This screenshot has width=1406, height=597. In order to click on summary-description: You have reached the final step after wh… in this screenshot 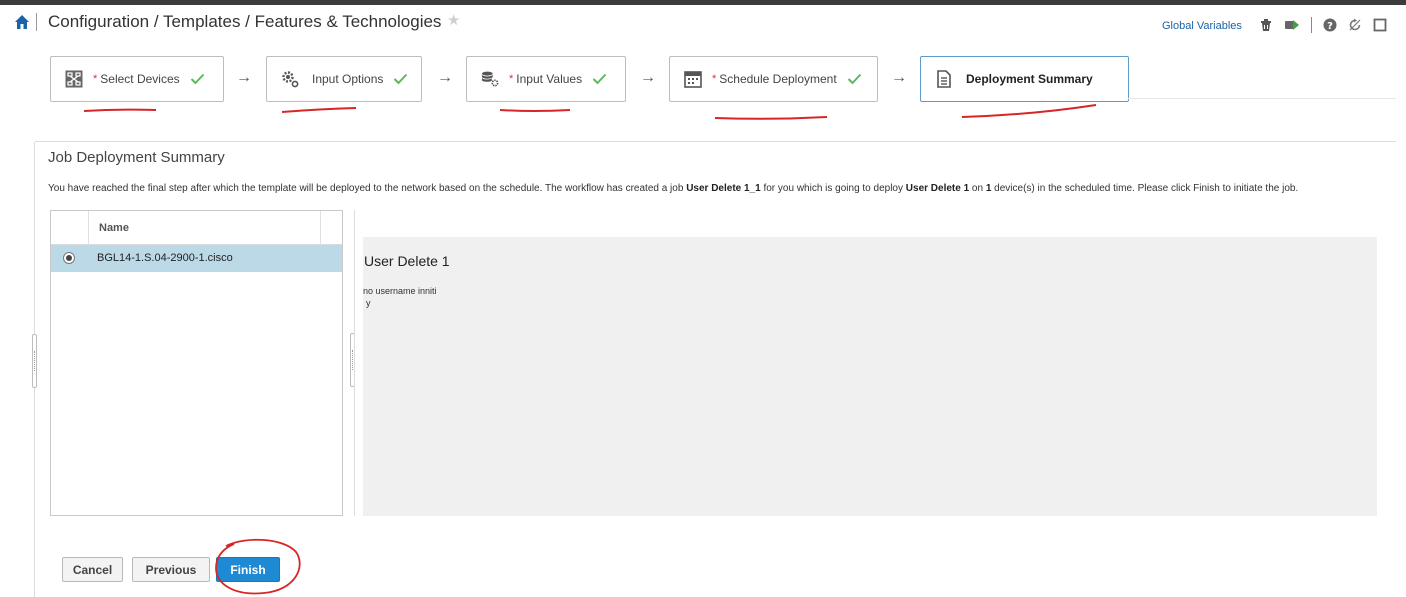, I will do `click(673, 188)`.